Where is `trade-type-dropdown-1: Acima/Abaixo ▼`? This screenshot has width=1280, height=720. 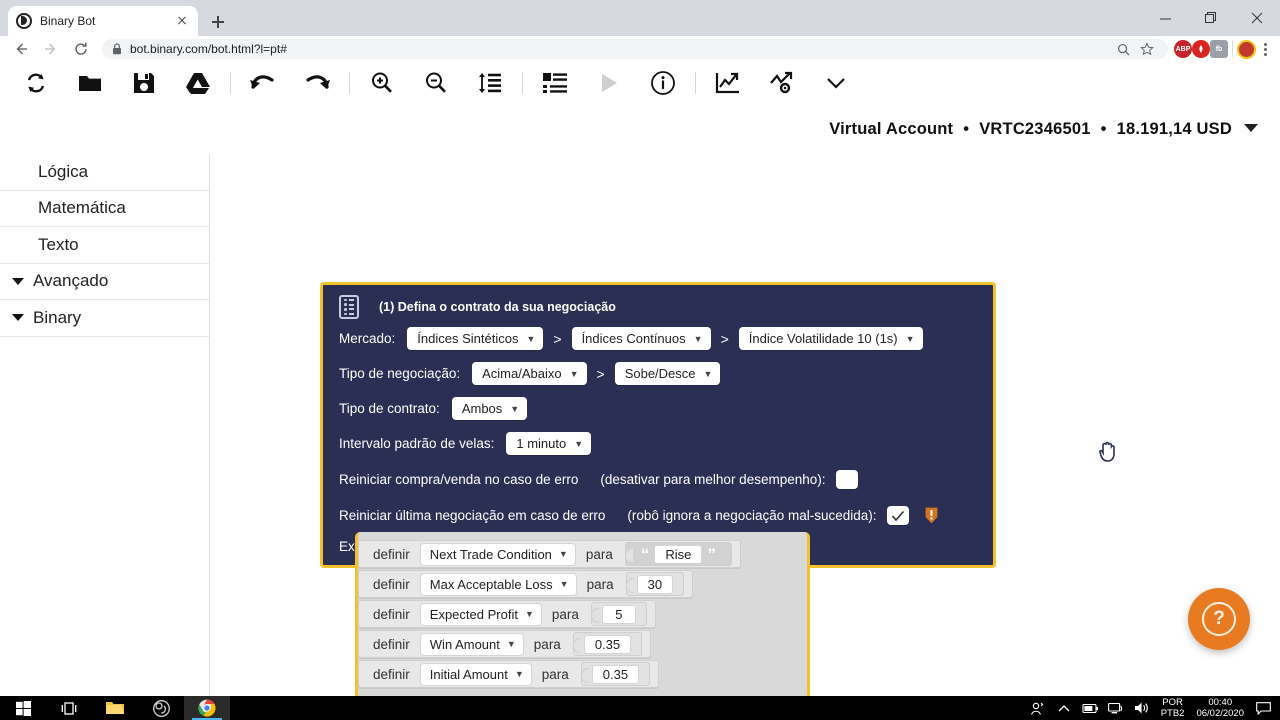
trade-type-dropdown-1: Acima/Abaixo ▼ is located at coordinates (529, 373).